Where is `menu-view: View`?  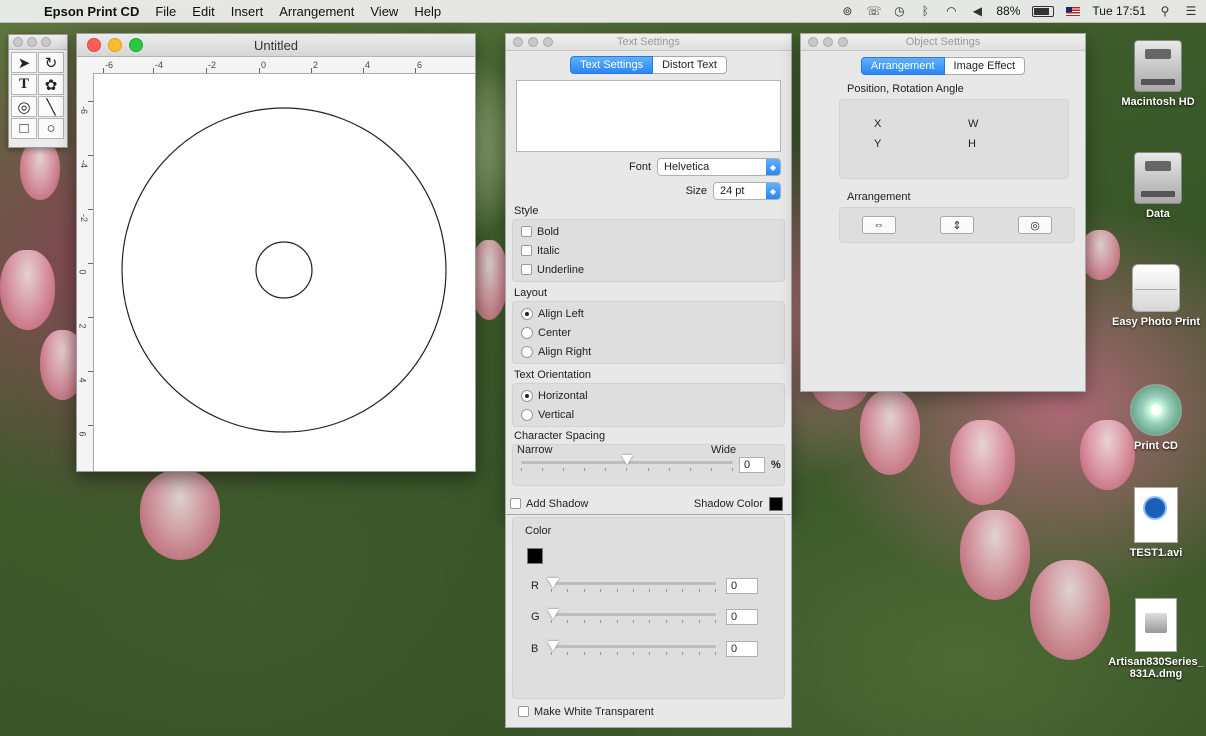 menu-view: View is located at coordinates (384, 11).